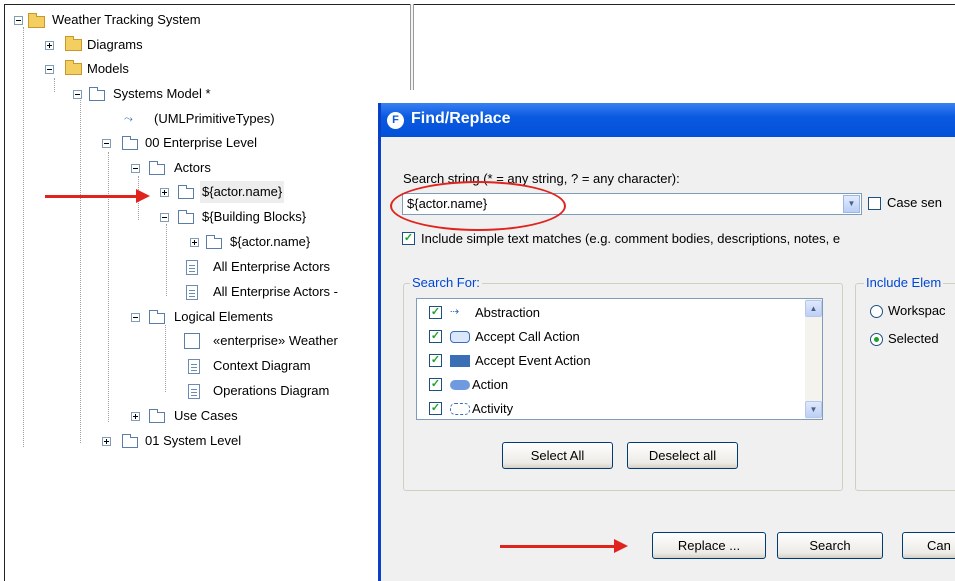  Describe the element at coordinates (271, 390) in the screenshot. I see `tree-label: Operations Diagram` at that location.